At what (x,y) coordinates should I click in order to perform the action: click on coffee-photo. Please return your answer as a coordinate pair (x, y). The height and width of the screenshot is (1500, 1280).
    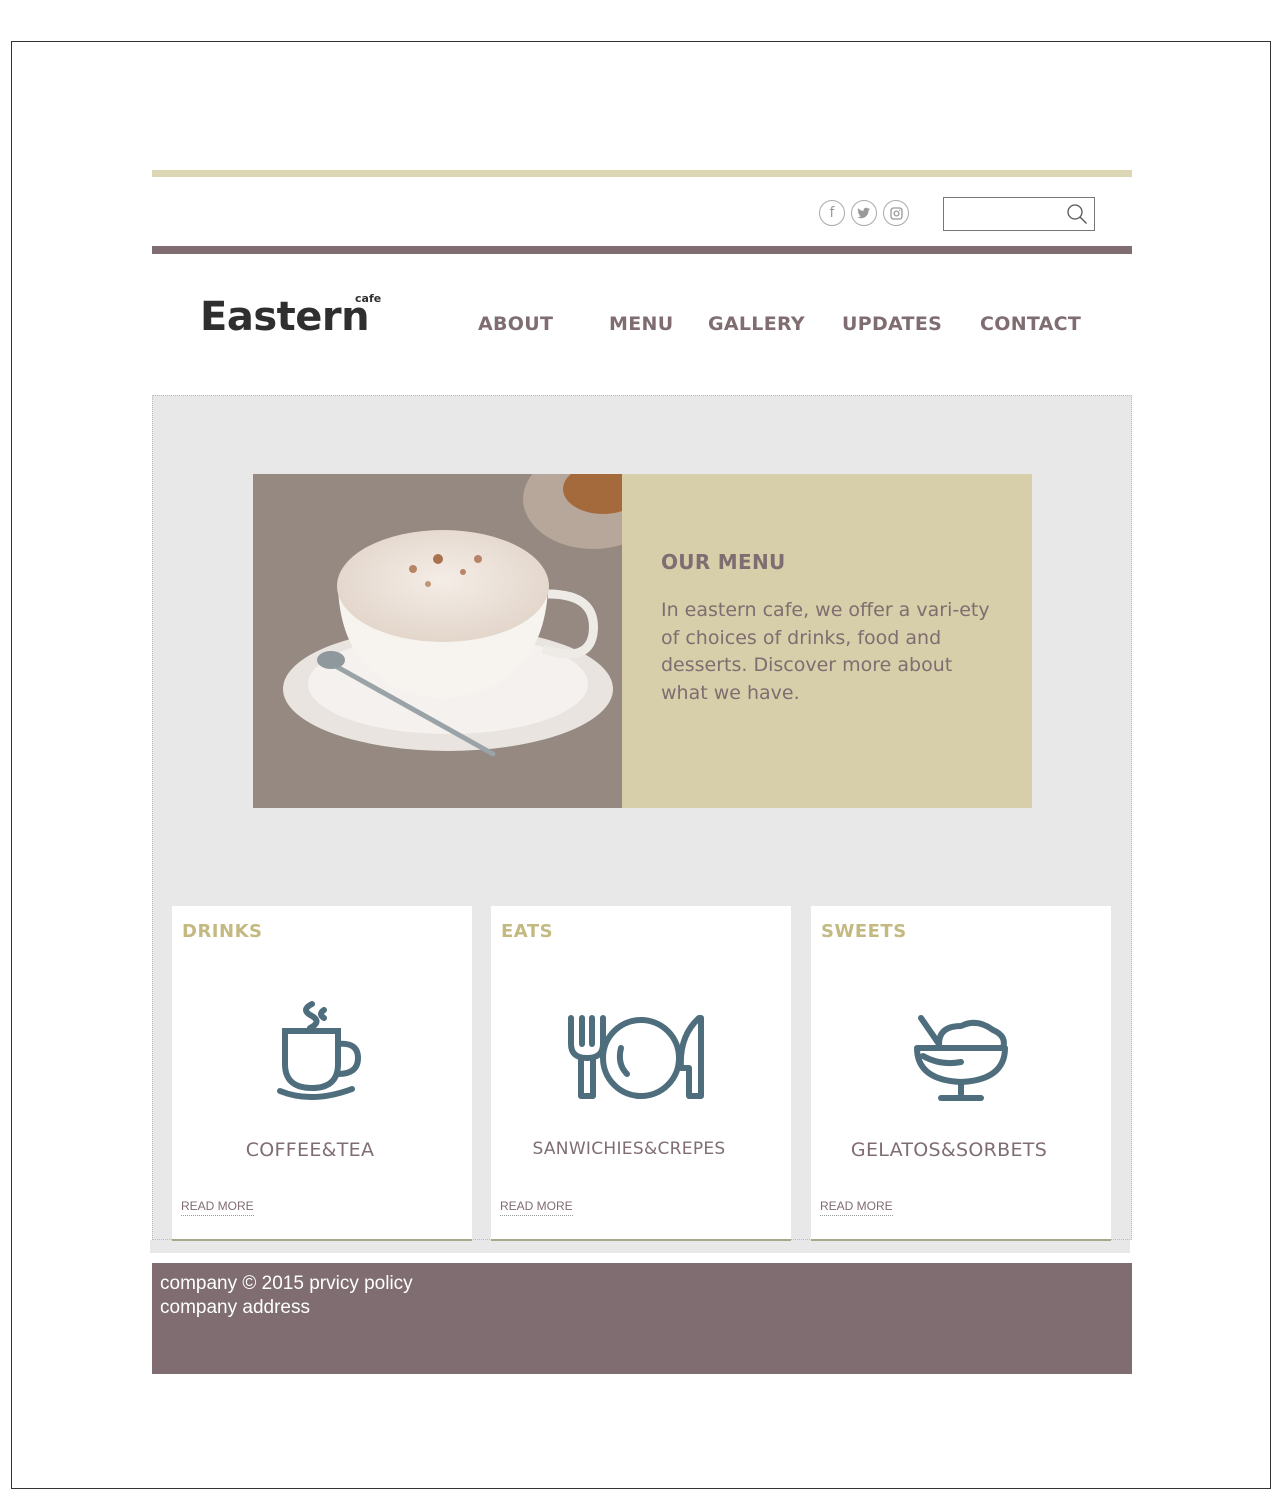
    Looking at the image, I should click on (437, 641).